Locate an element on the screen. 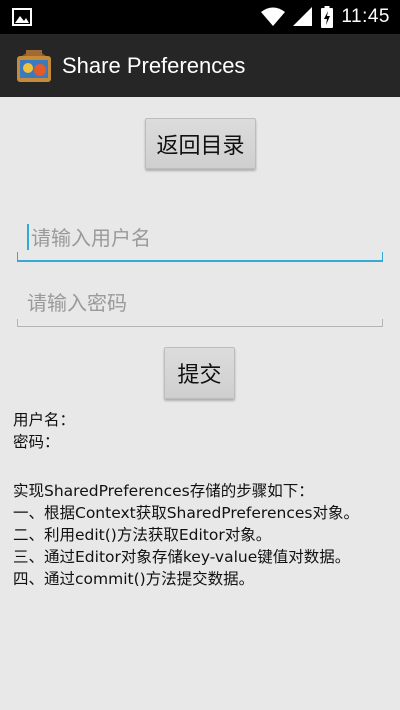 This screenshot has height=710, width=400. submit-button: 提交 is located at coordinates (199, 373).